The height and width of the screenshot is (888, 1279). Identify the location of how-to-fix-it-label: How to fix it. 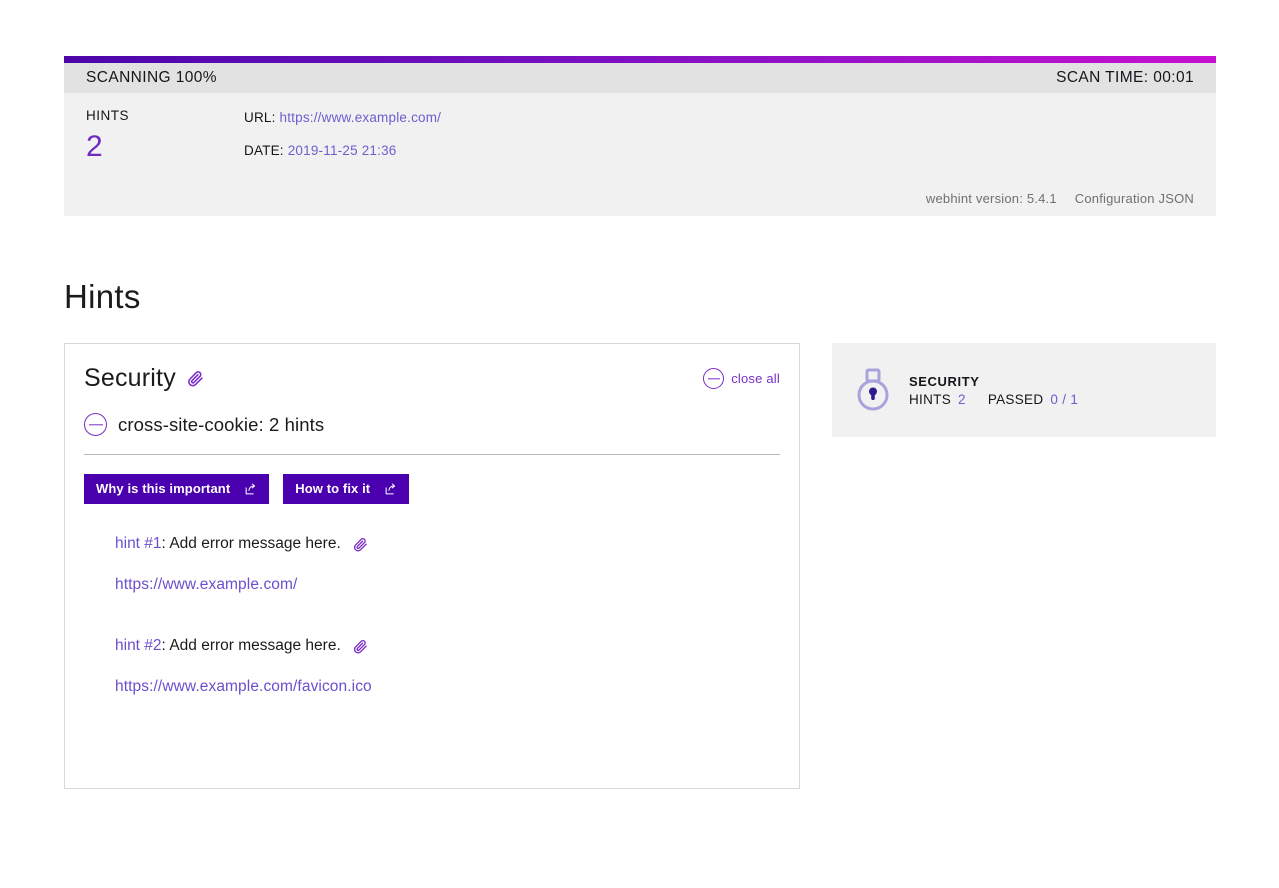
(333, 488).